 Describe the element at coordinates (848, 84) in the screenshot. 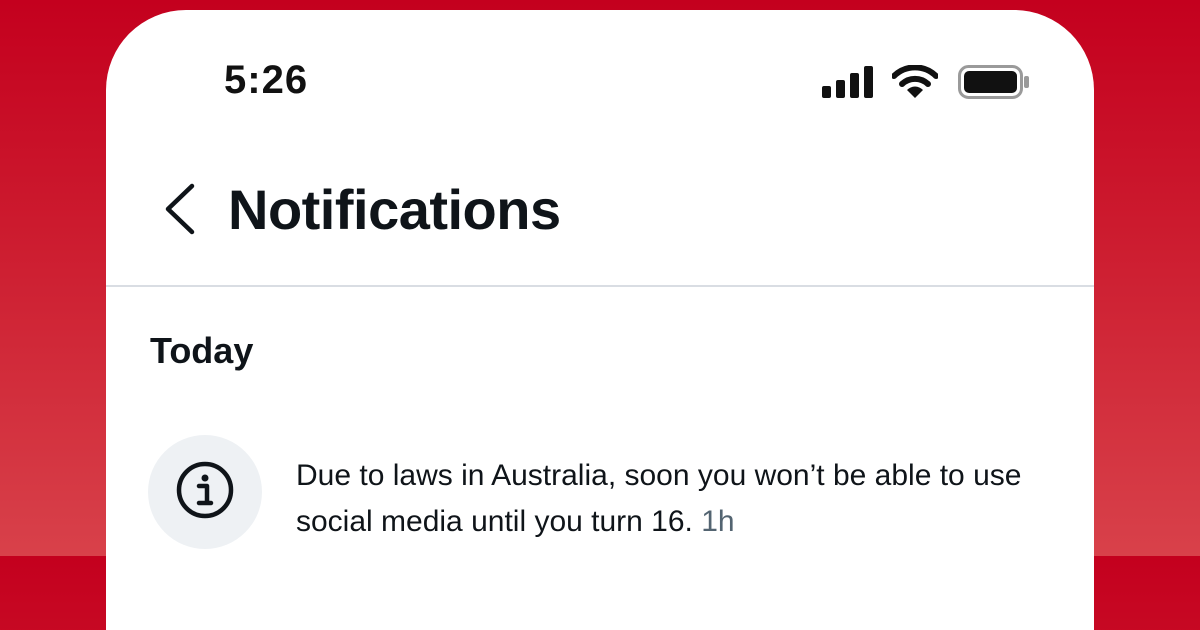

I see `signal-icon` at that location.